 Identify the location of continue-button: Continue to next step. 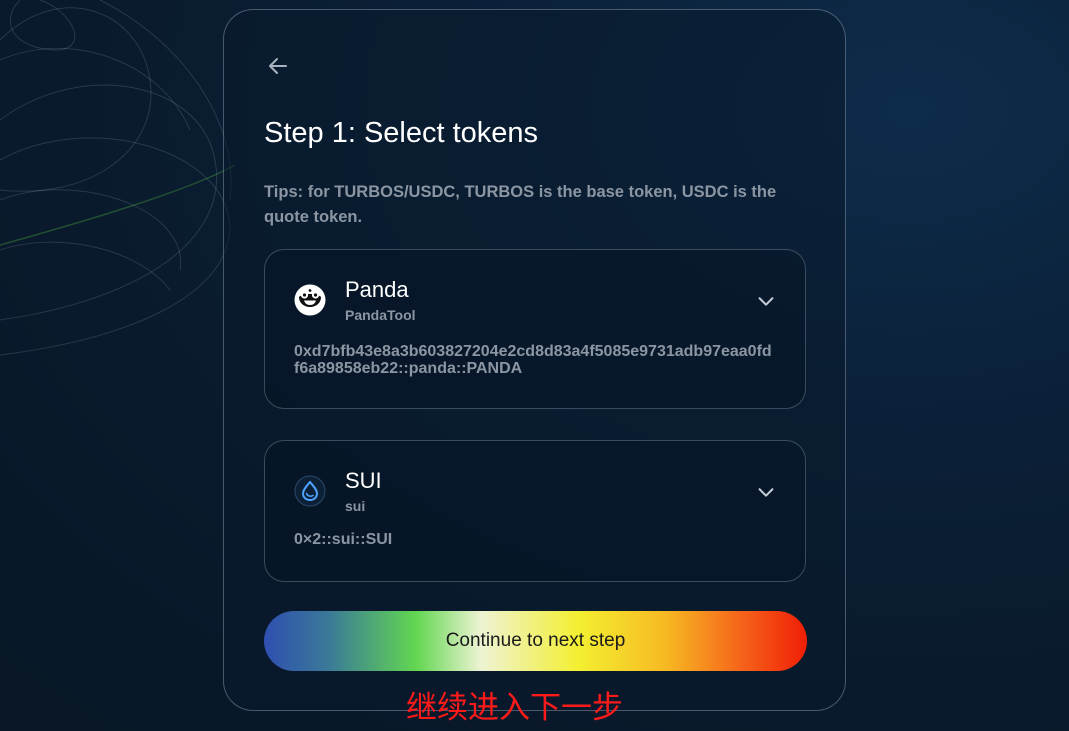
(535, 641).